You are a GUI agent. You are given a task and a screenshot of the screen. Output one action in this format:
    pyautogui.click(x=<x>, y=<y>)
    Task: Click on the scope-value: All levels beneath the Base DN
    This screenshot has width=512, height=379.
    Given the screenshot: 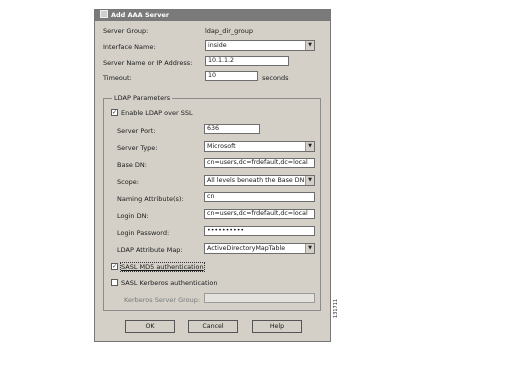 What is the action you would take?
    pyautogui.click(x=256, y=180)
    